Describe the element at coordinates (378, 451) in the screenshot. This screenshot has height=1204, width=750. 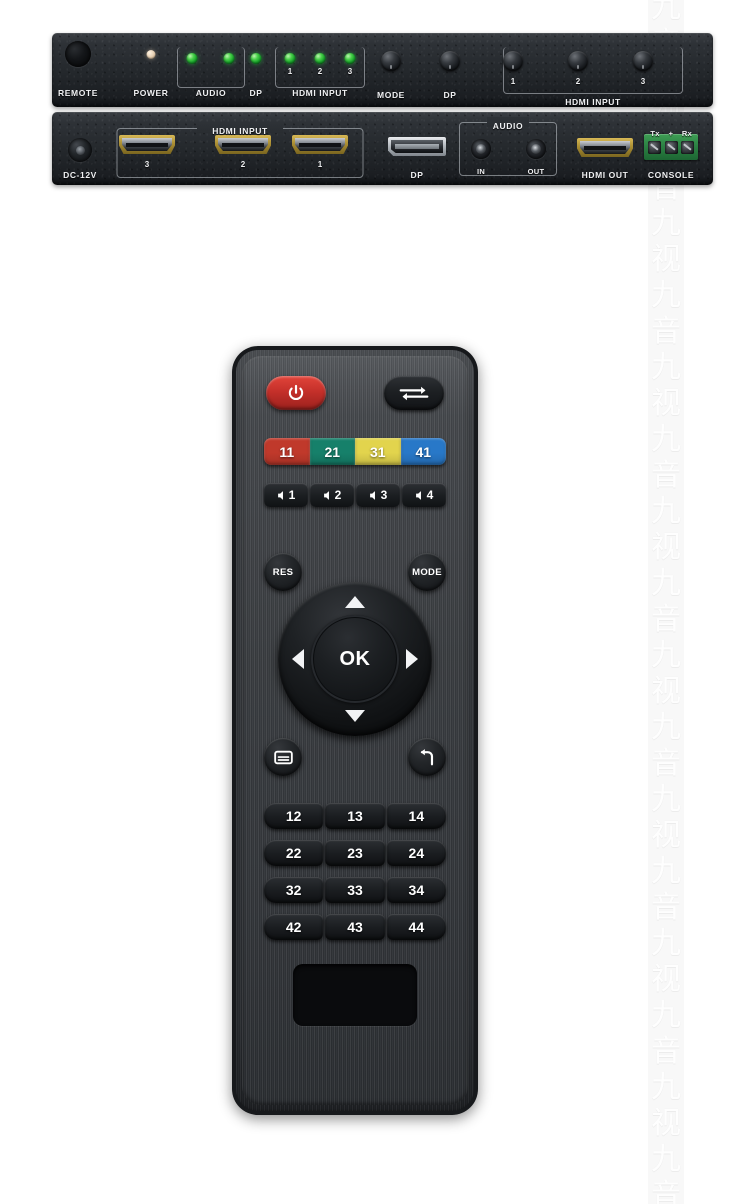
I see `preset-button-31: 31` at that location.